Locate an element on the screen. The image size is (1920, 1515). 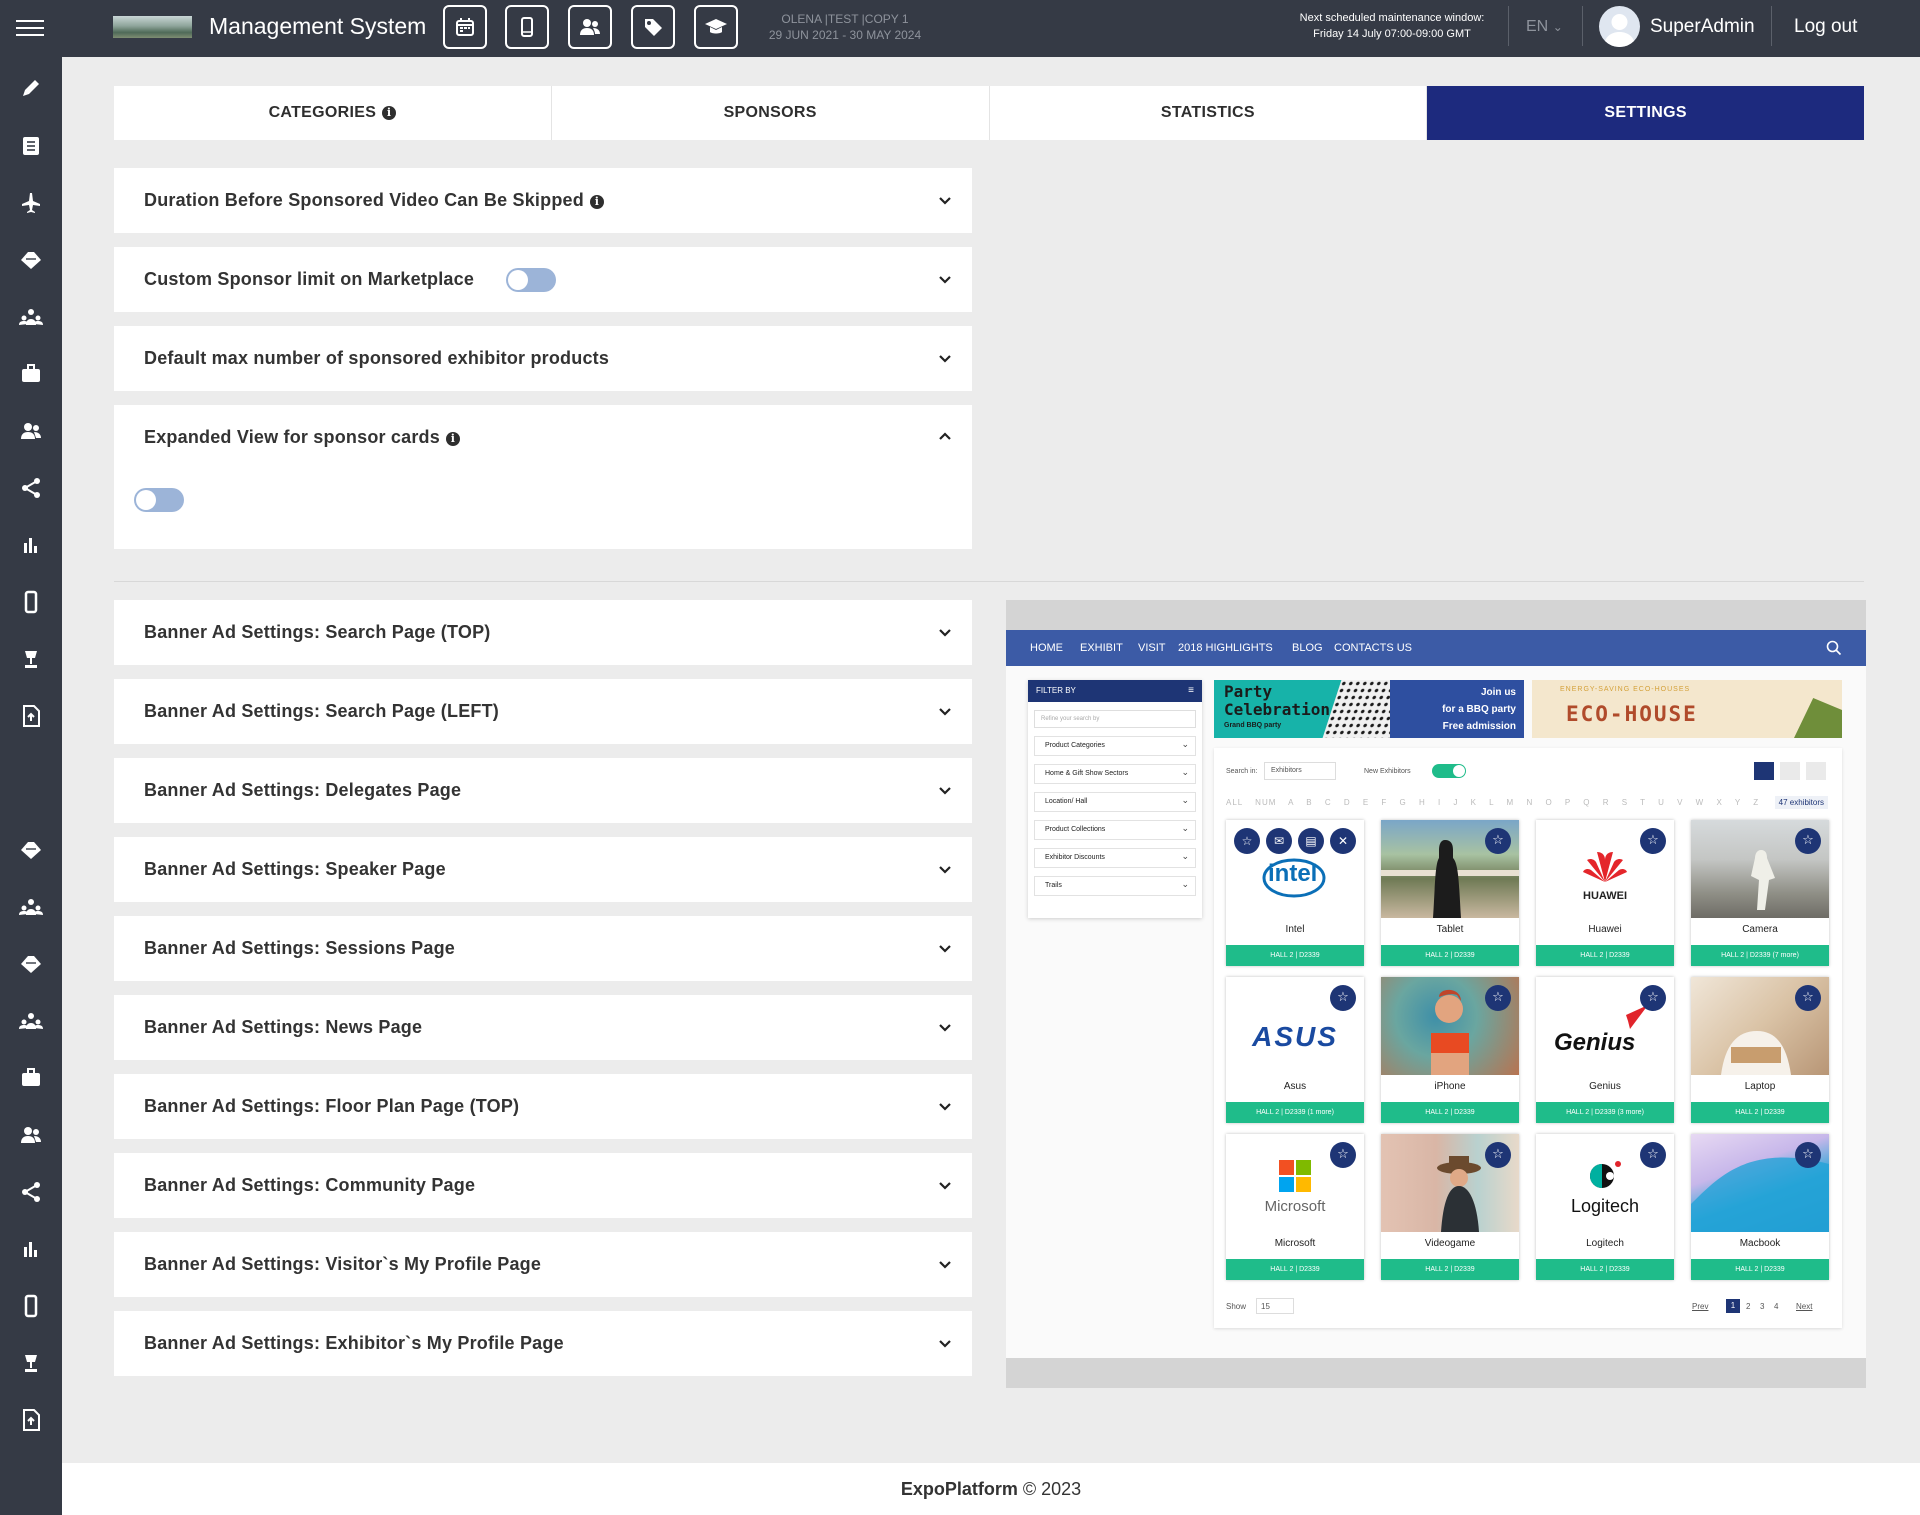
event-logo is located at coordinates (152, 27).